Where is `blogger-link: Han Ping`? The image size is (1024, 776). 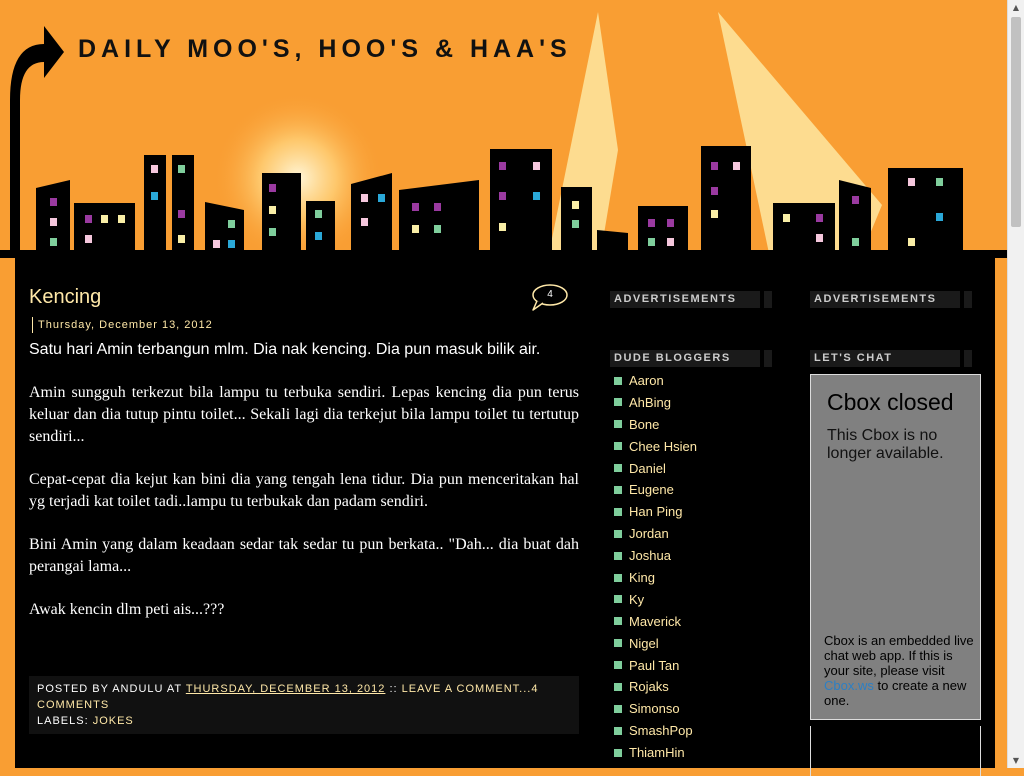 blogger-link: Han Ping is located at coordinates (655, 512).